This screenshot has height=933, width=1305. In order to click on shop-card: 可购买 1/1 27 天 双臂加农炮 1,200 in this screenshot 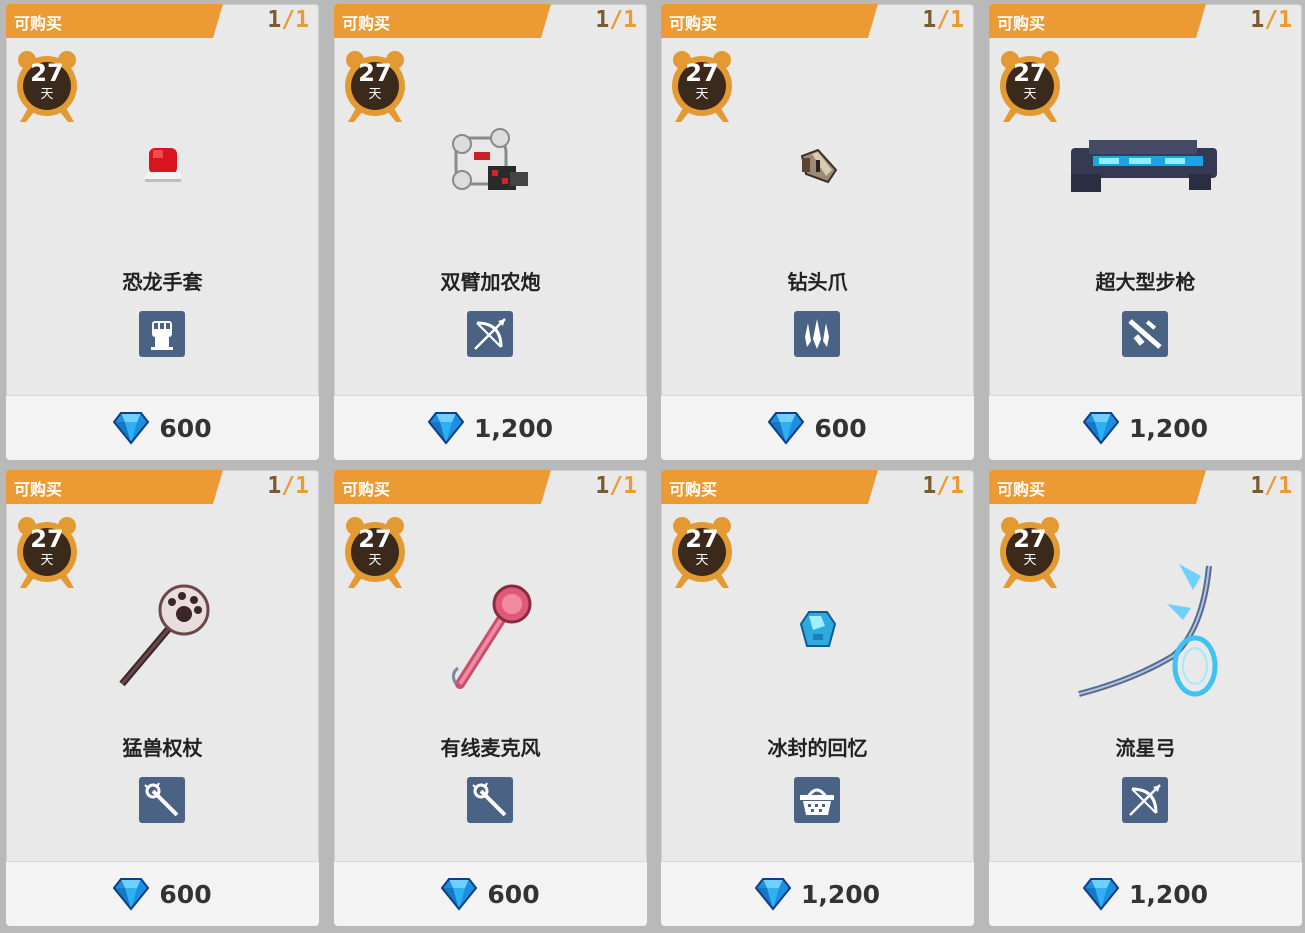, I will do `click(490, 232)`.